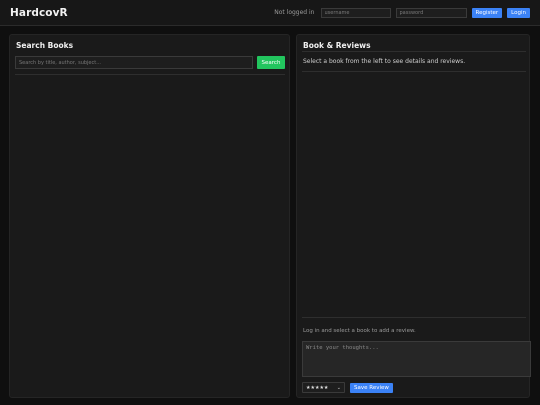 The image size is (540, 405). I want to click on top-bar: HardcovR Not logged in Register Login, so click(270, 13).